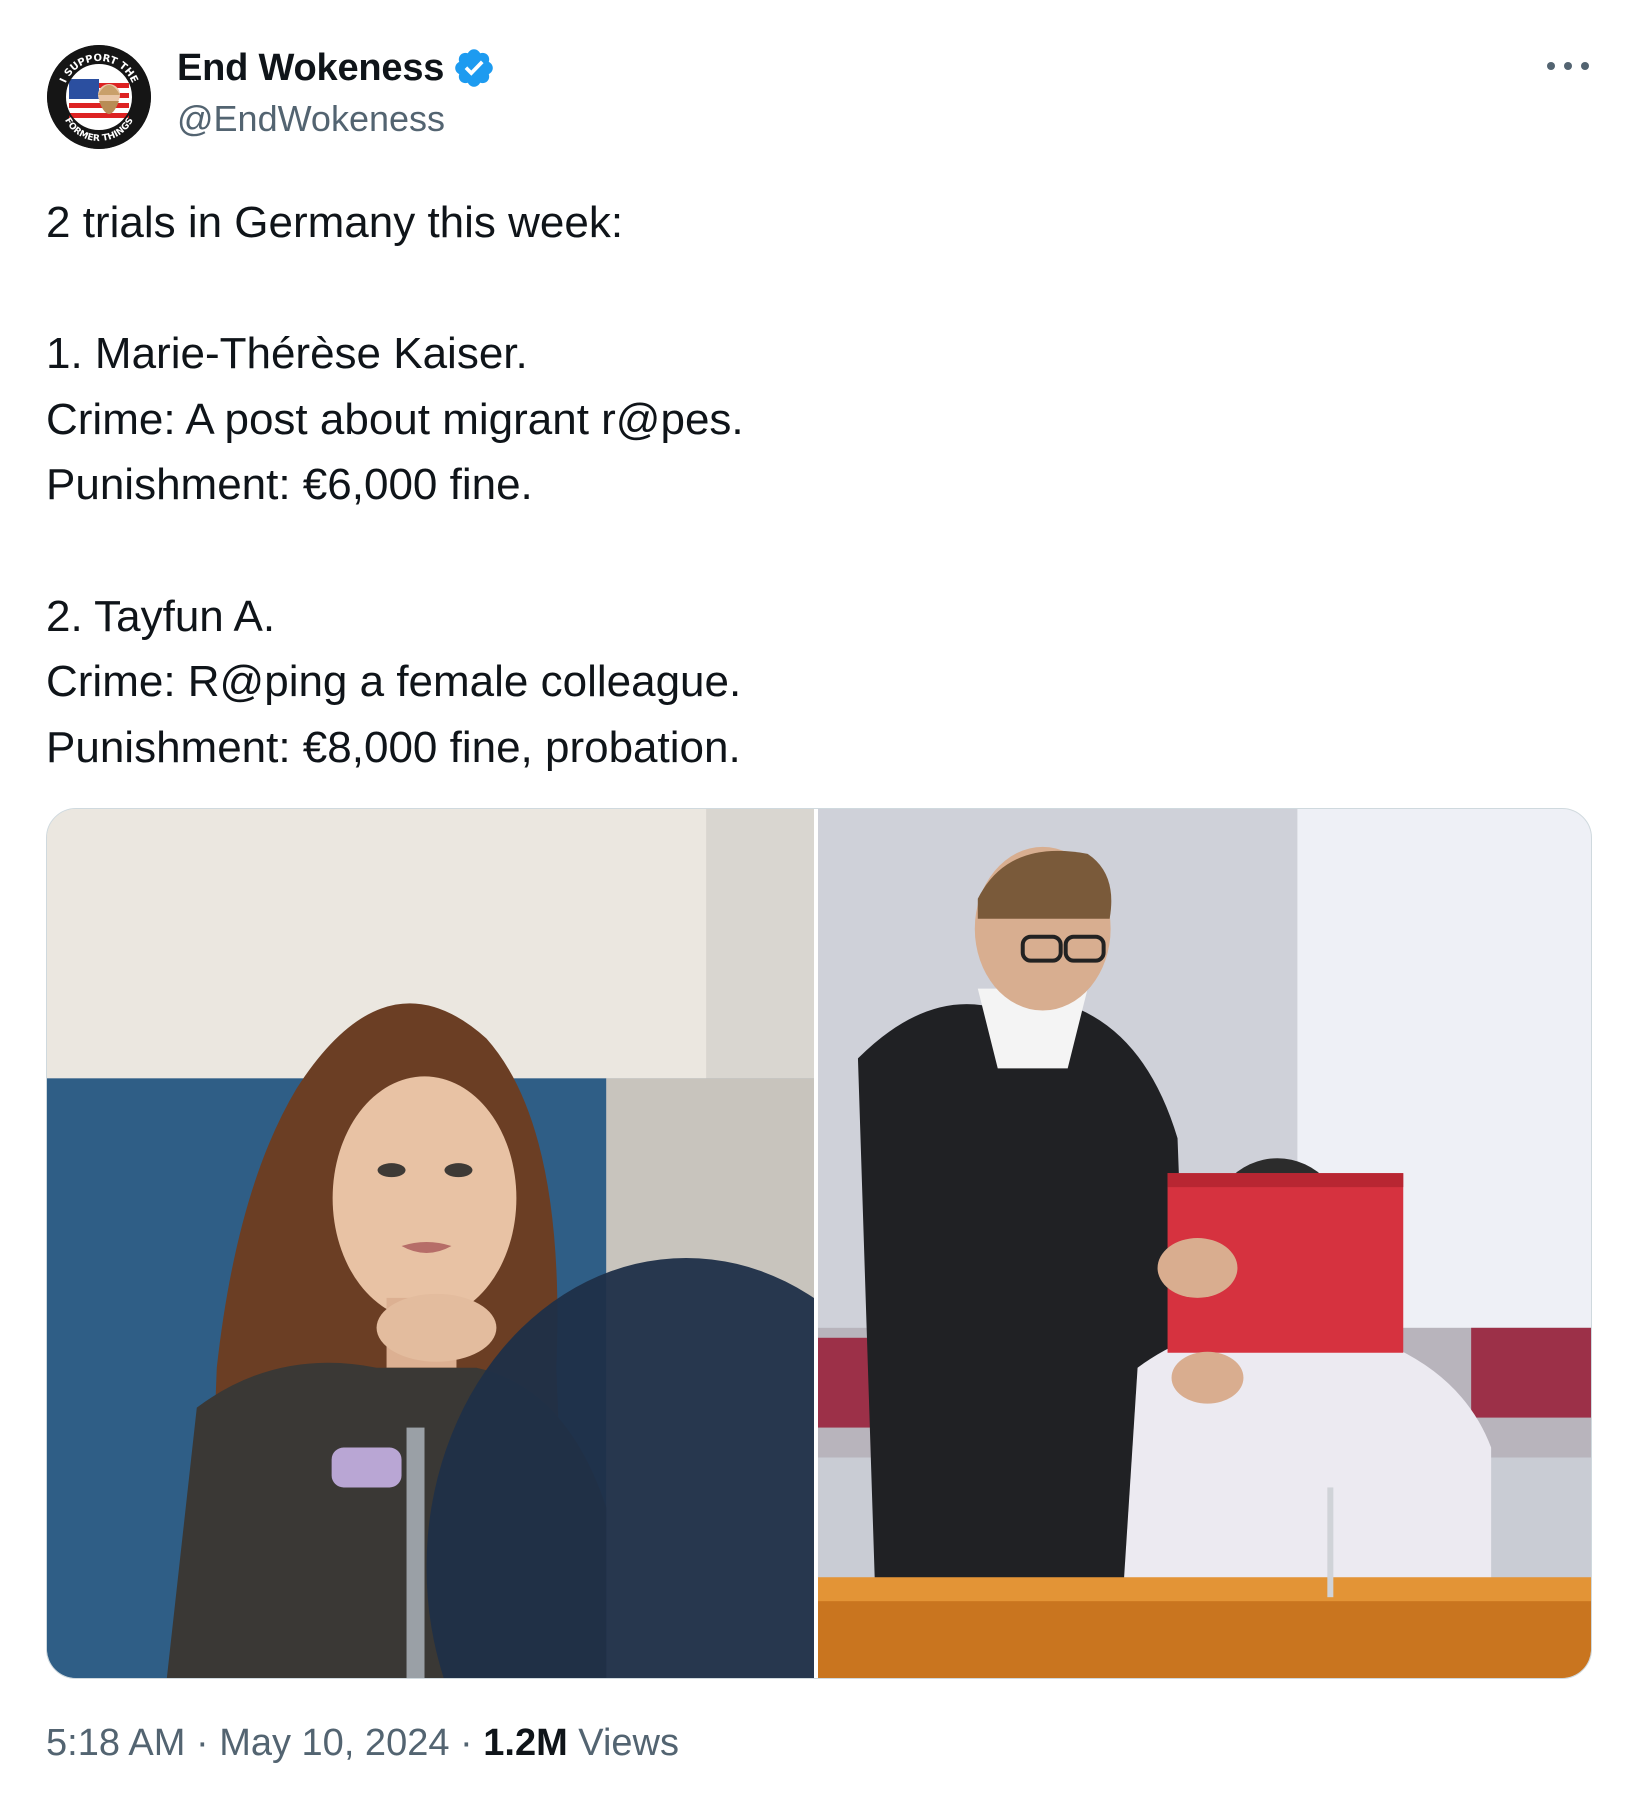  What do you see at coordinates (334, 1743) in the screenshot?
I see `tweet-timestamp-date: May 10, 2024` at bounding box center [334, 1743].